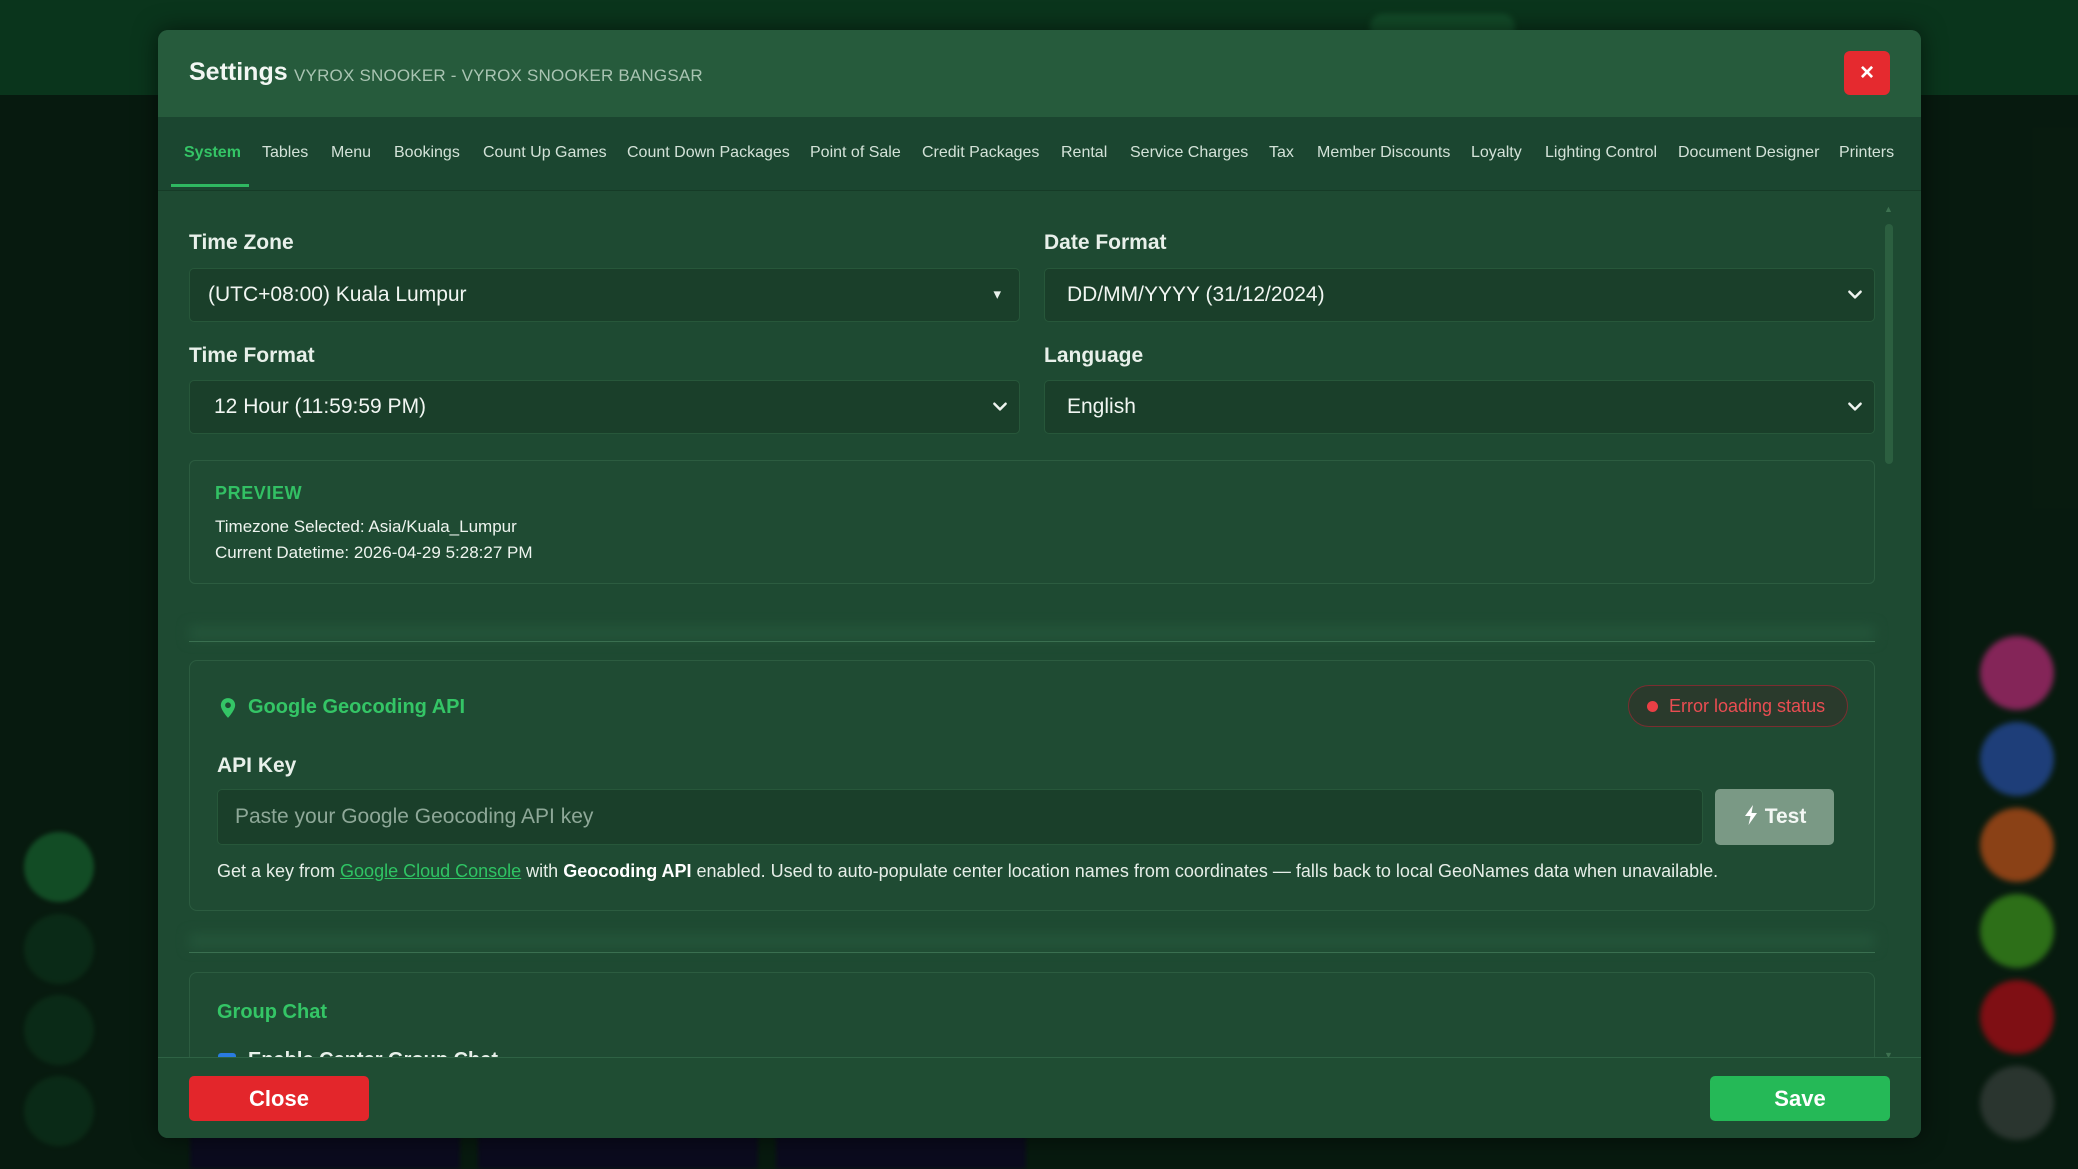  I want to click on geocoding-title: Google Geocoding API, so click(357, 707).